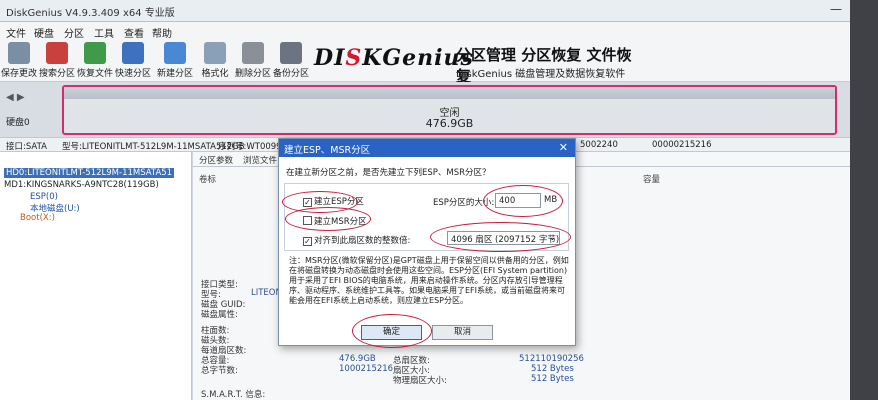 The height and width of the screenshot is (400, 878). I want to click on close-icon: ✕, so click(563, 147).